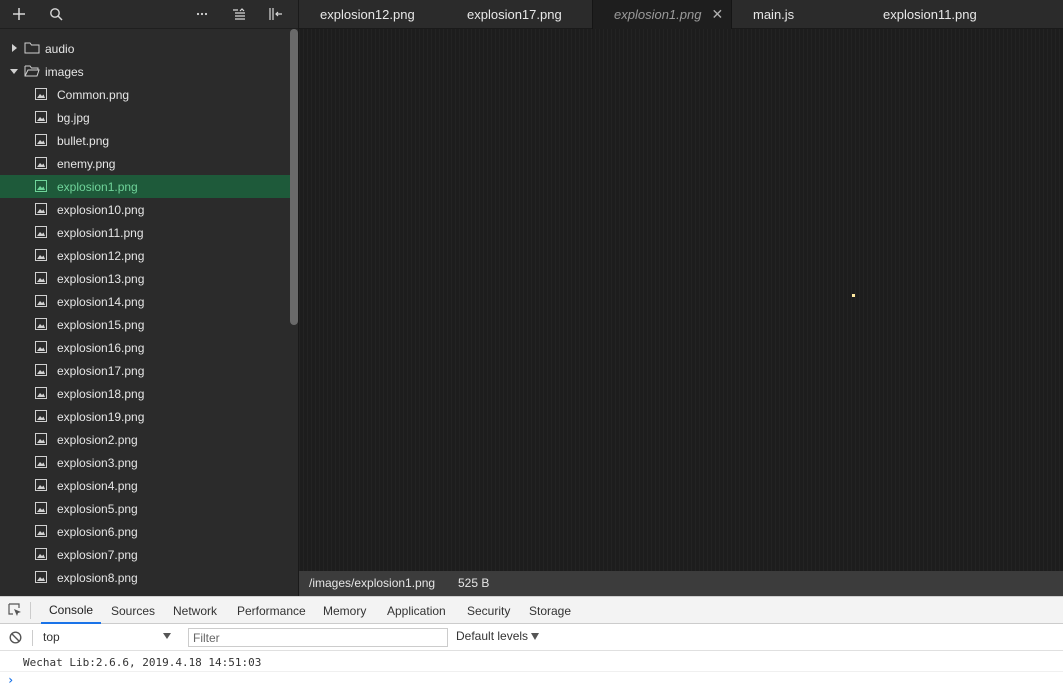 Image resolution: width=1063 pixels, height=692 pixels. Describe the element at coordinates (145, 577) in the screenshot. I see `file-item: explosion8.png` at that location.